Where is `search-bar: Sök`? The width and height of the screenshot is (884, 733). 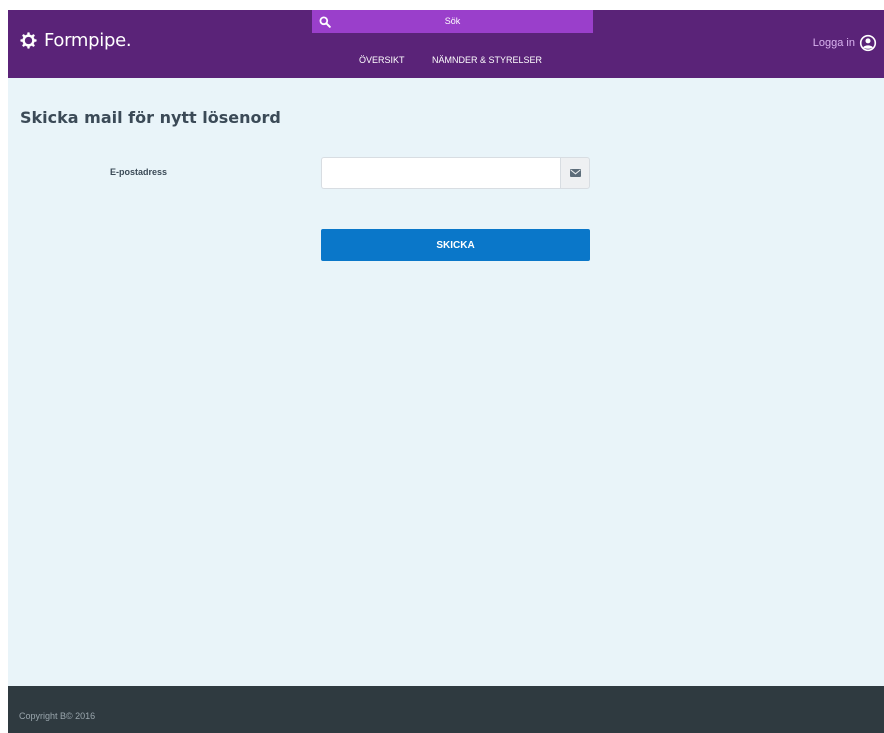 search-bar: Sök is located at coordinates (452, 21).